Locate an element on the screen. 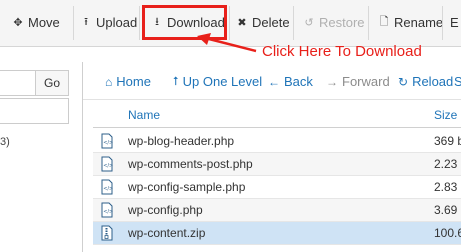 Image resolution: width=461 pixels, height=252 pixels. refresh-icon: ↻ is located at coordinates (403, 81).